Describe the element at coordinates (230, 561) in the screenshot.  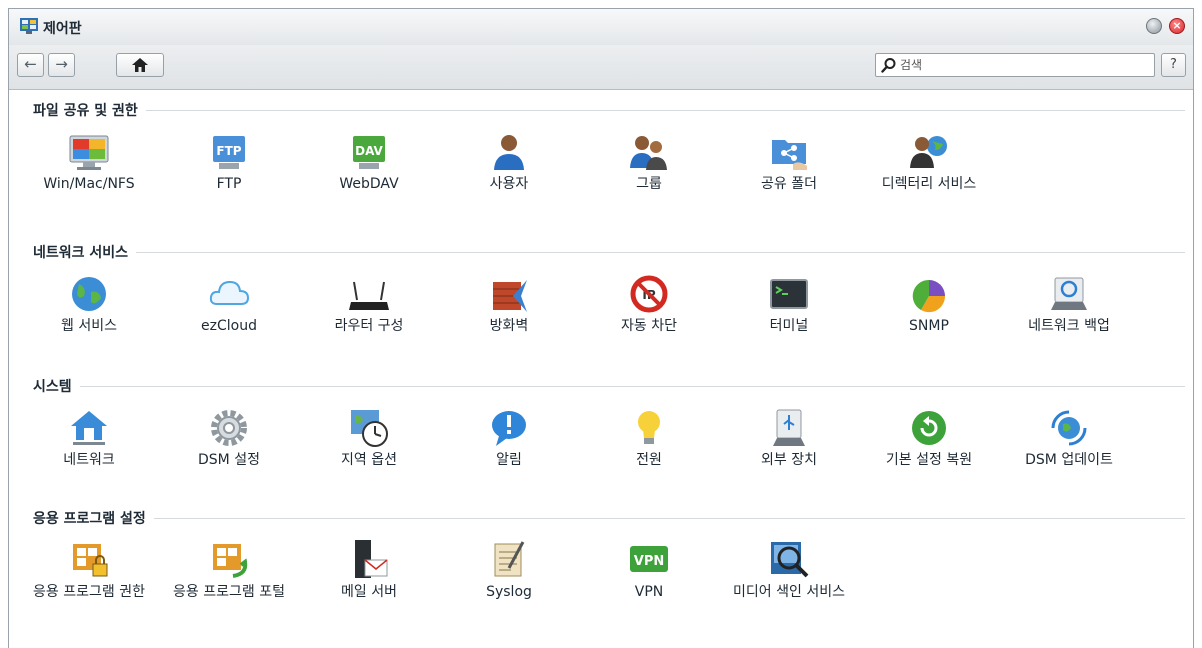
I see `app-portal-icon` at that location.